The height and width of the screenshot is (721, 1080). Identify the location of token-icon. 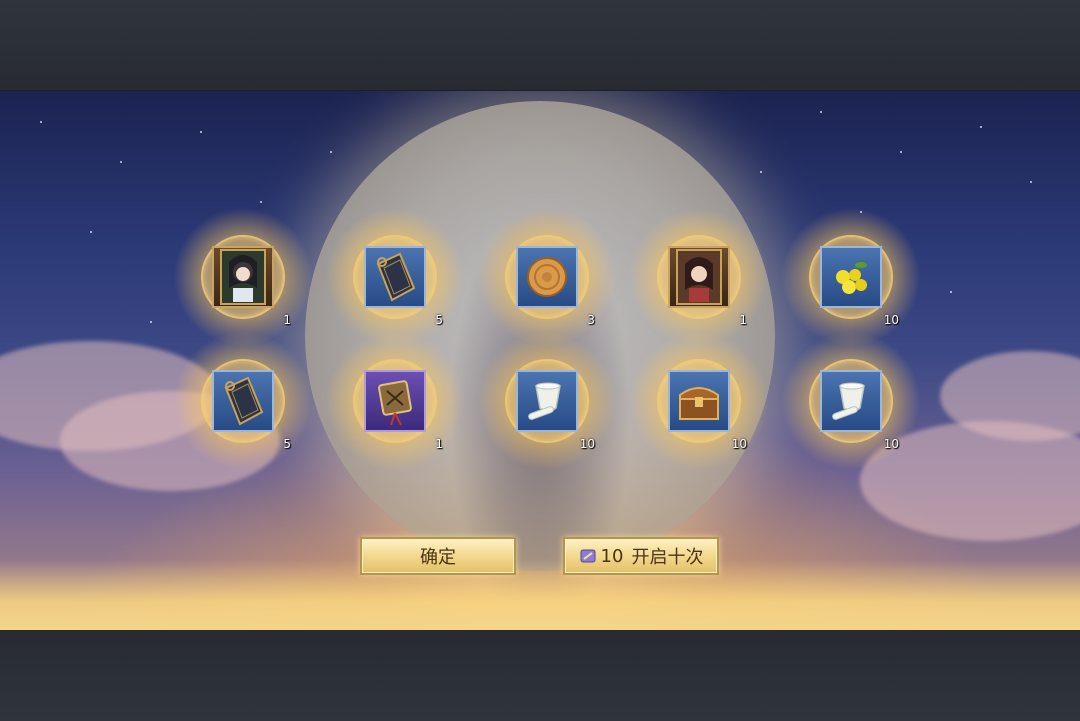
(588, 556).